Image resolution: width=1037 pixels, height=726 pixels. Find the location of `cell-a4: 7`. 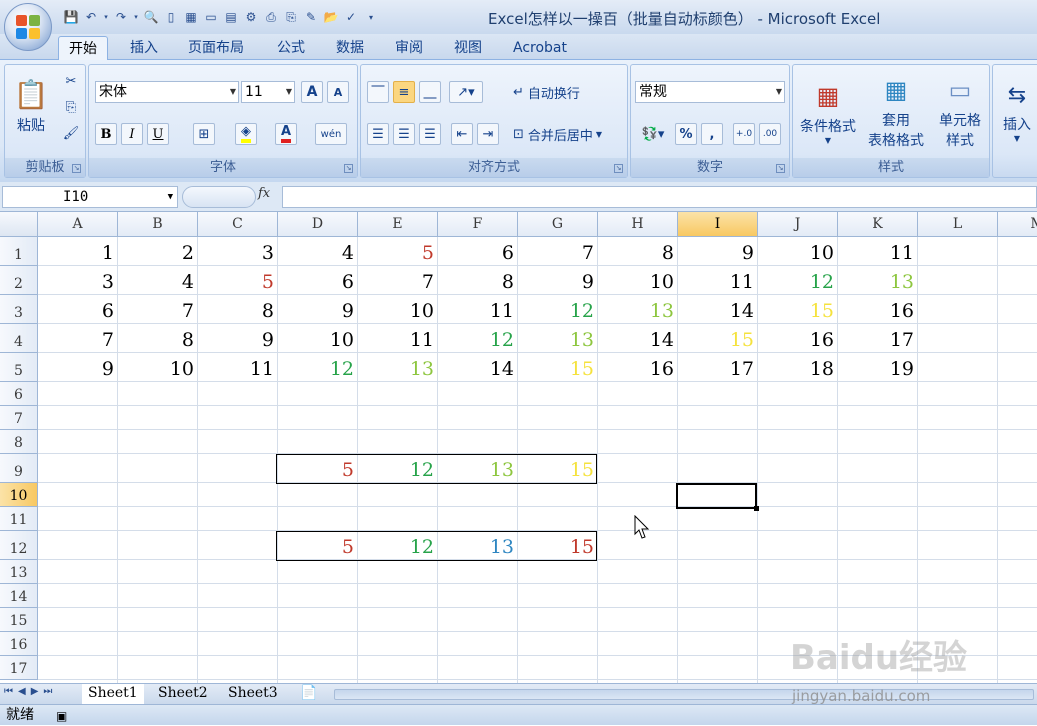

cell-a4: 7 is located at coordinates (78, 340).